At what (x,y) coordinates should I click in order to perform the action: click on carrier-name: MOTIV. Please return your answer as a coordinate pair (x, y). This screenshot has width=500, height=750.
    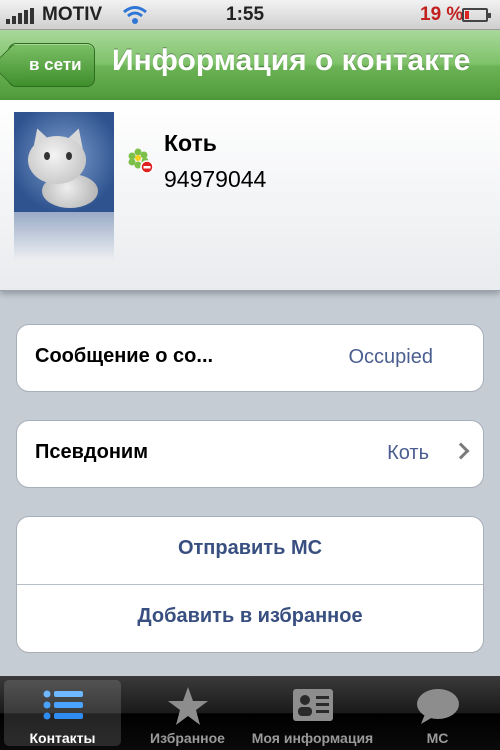
    Looking at the image, I should click on (72, 14).